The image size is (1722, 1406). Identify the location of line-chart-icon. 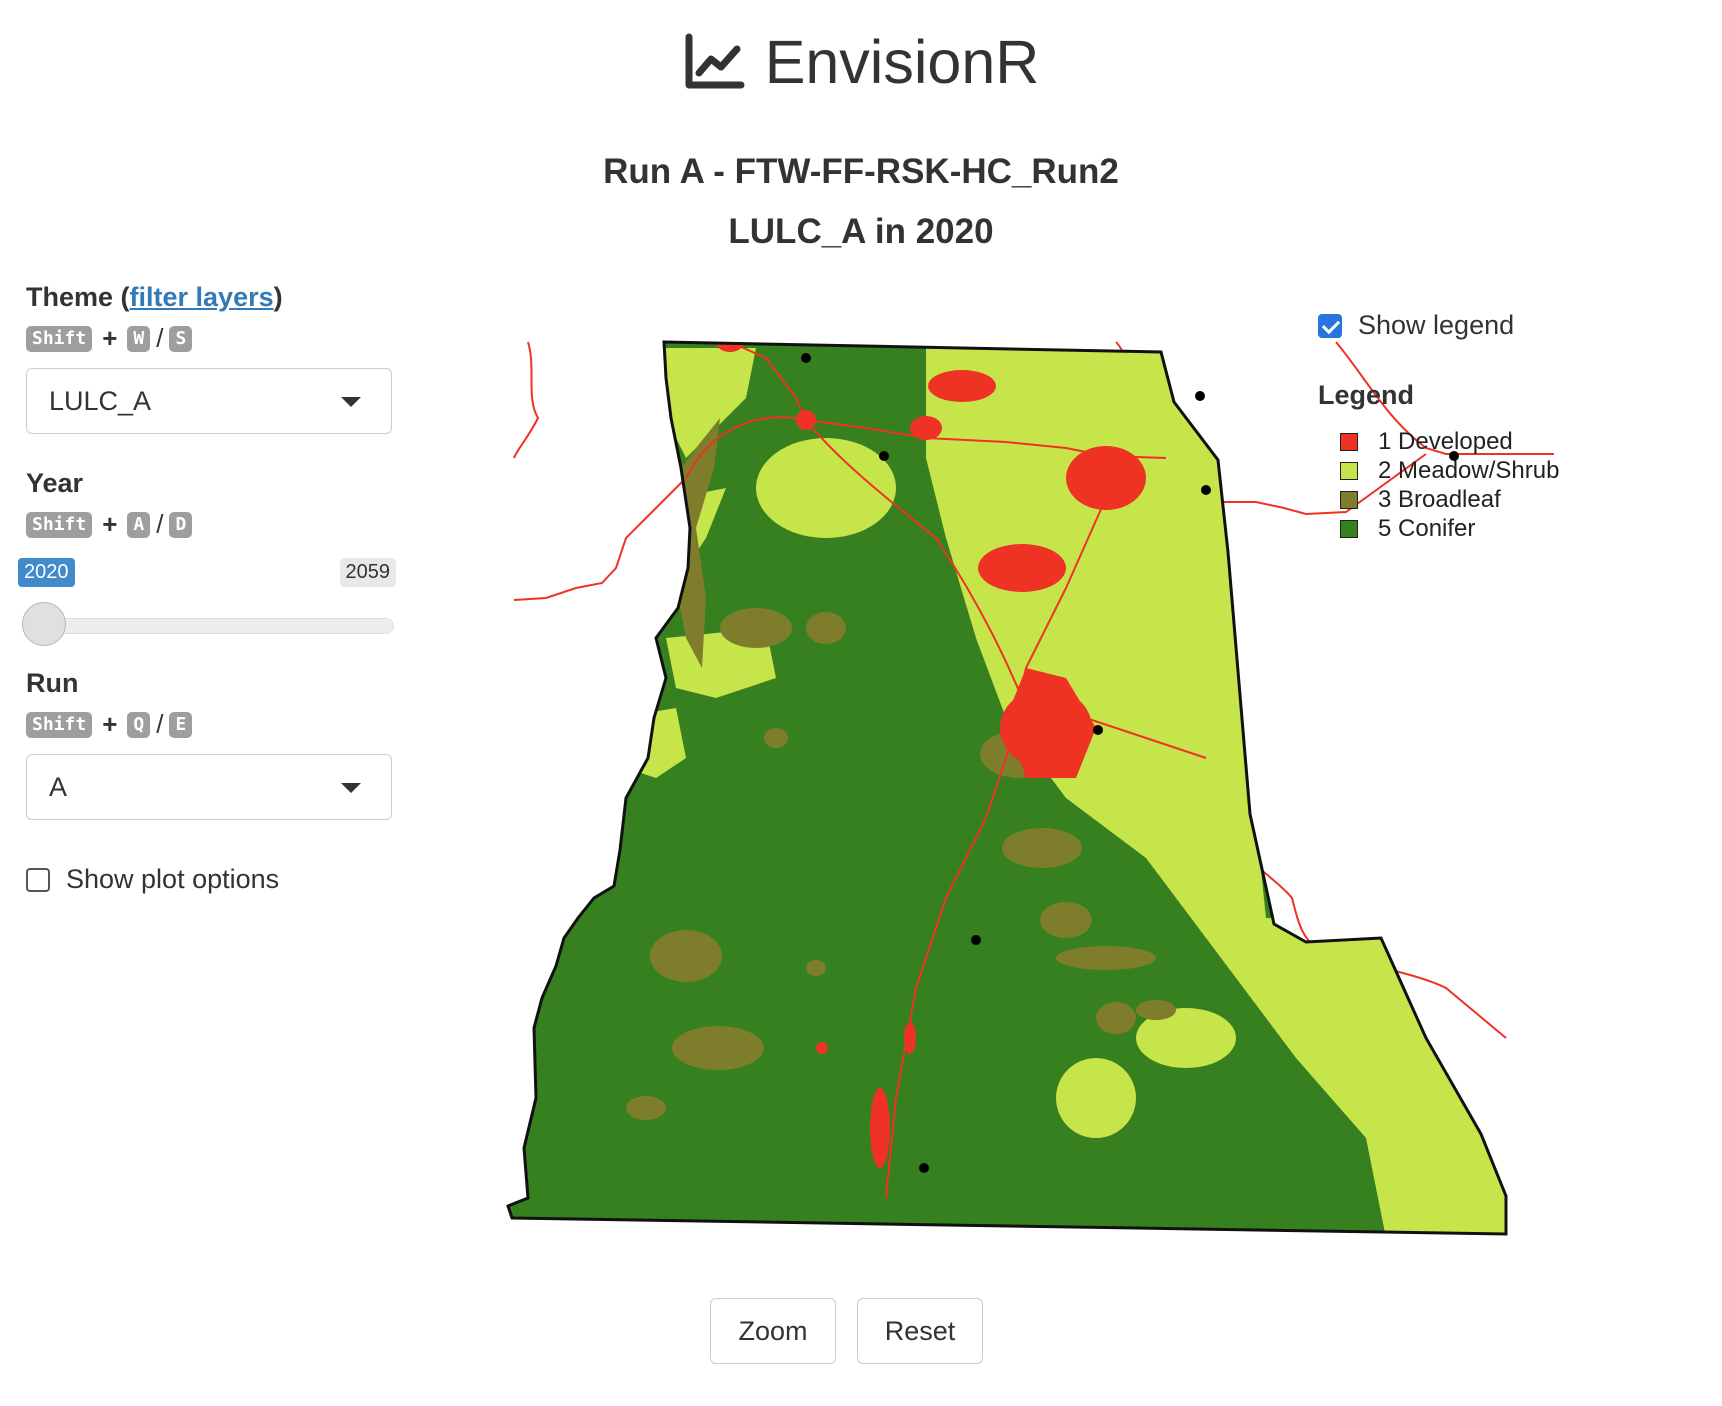
(715, 61).